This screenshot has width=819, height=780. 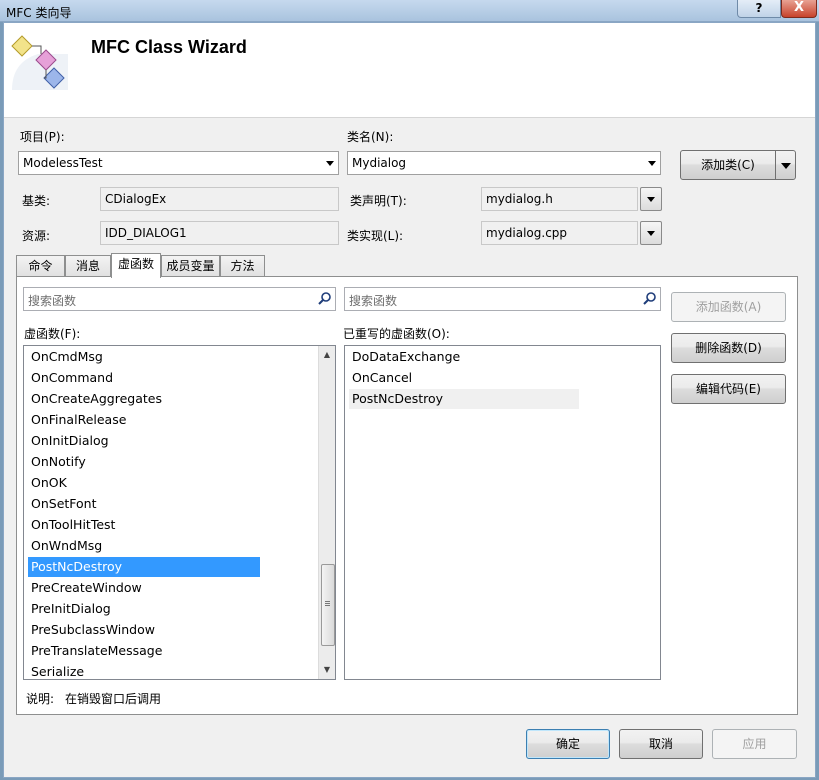 What do you see at coordinates (144, 546) in the screenshot?
I see `list-item: OnWndMsg` at bounding box center [144, 546].